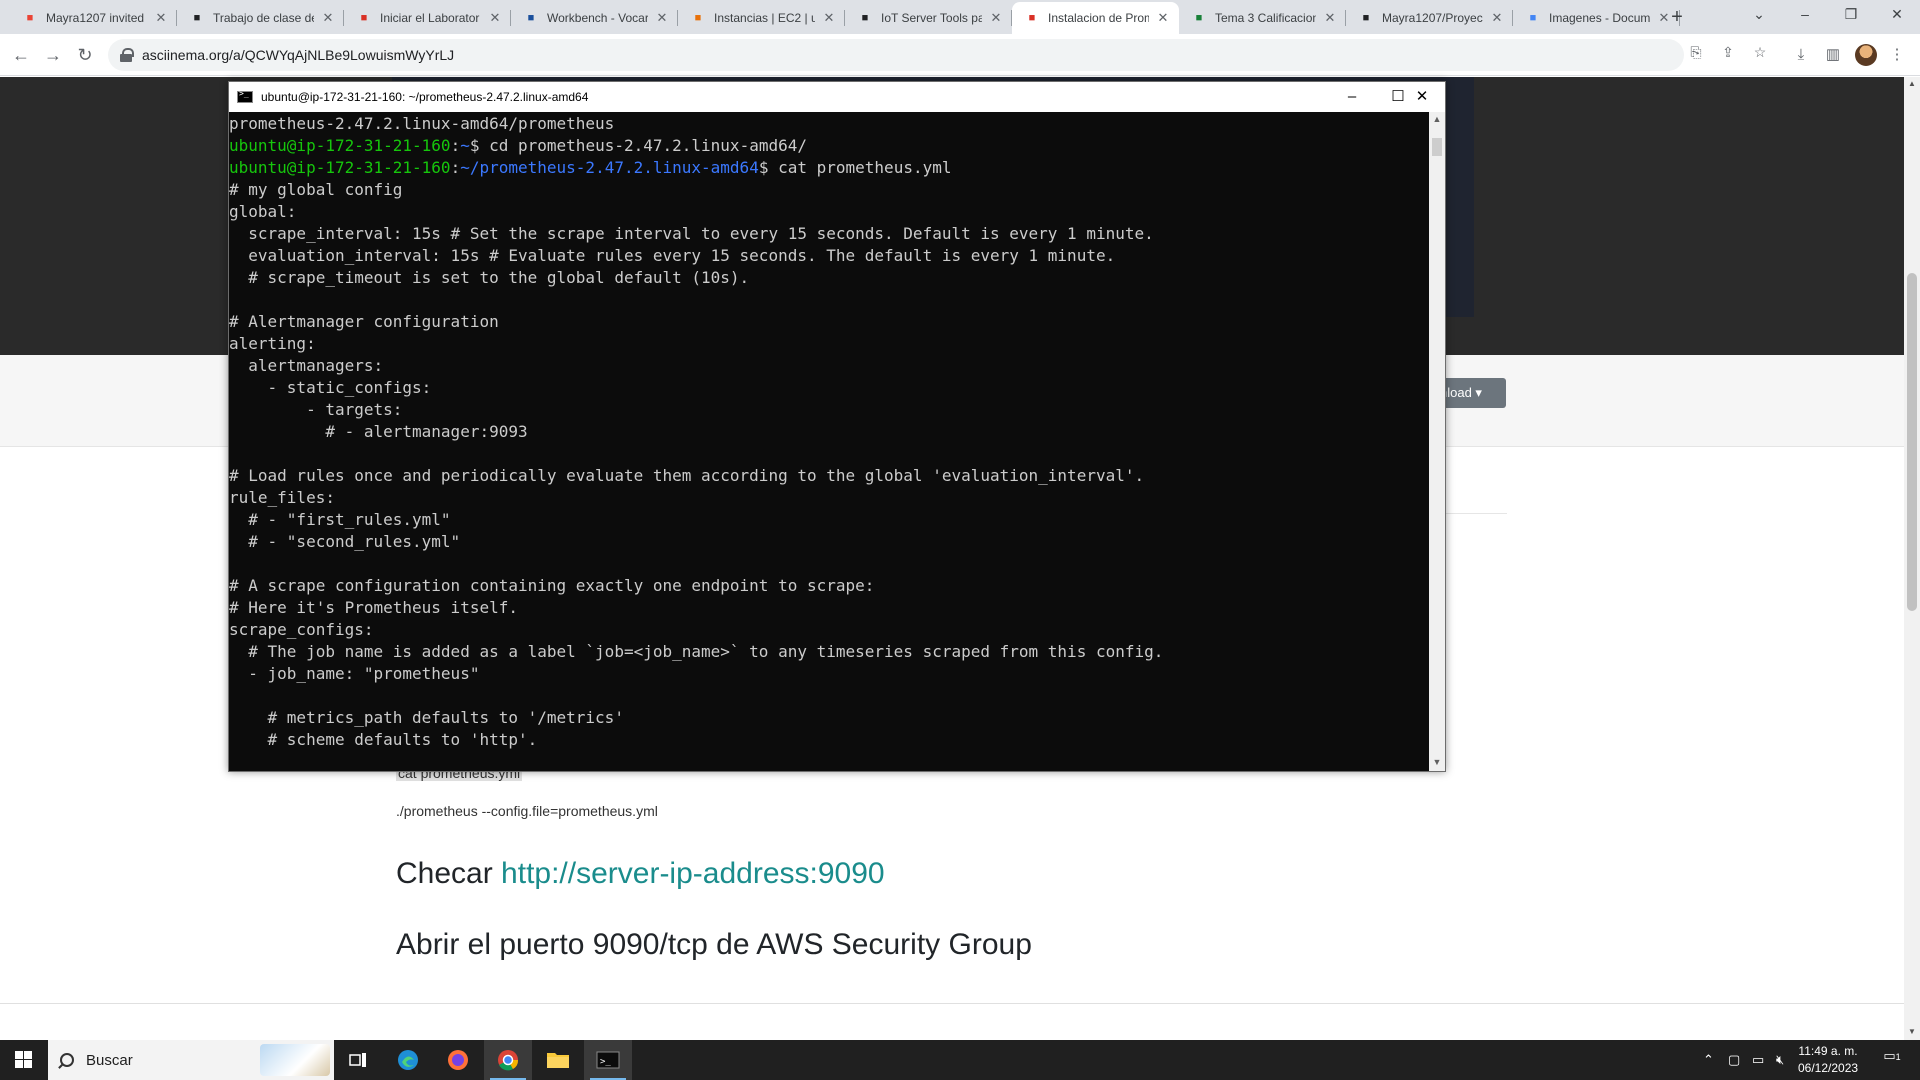 This screenshot has width=1920, height=1080. What do you see at coordinates (1734, 1060) in the screenshot?
I see `device-icon: ▢` at bounding box center [1734, 1060].